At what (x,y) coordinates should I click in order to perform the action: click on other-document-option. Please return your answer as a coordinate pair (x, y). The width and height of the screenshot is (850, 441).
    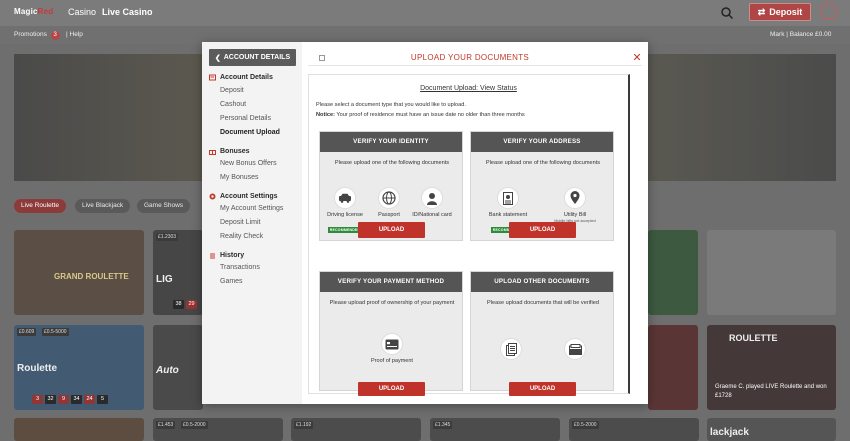
    Looking at the image, I should click on (511, 349).